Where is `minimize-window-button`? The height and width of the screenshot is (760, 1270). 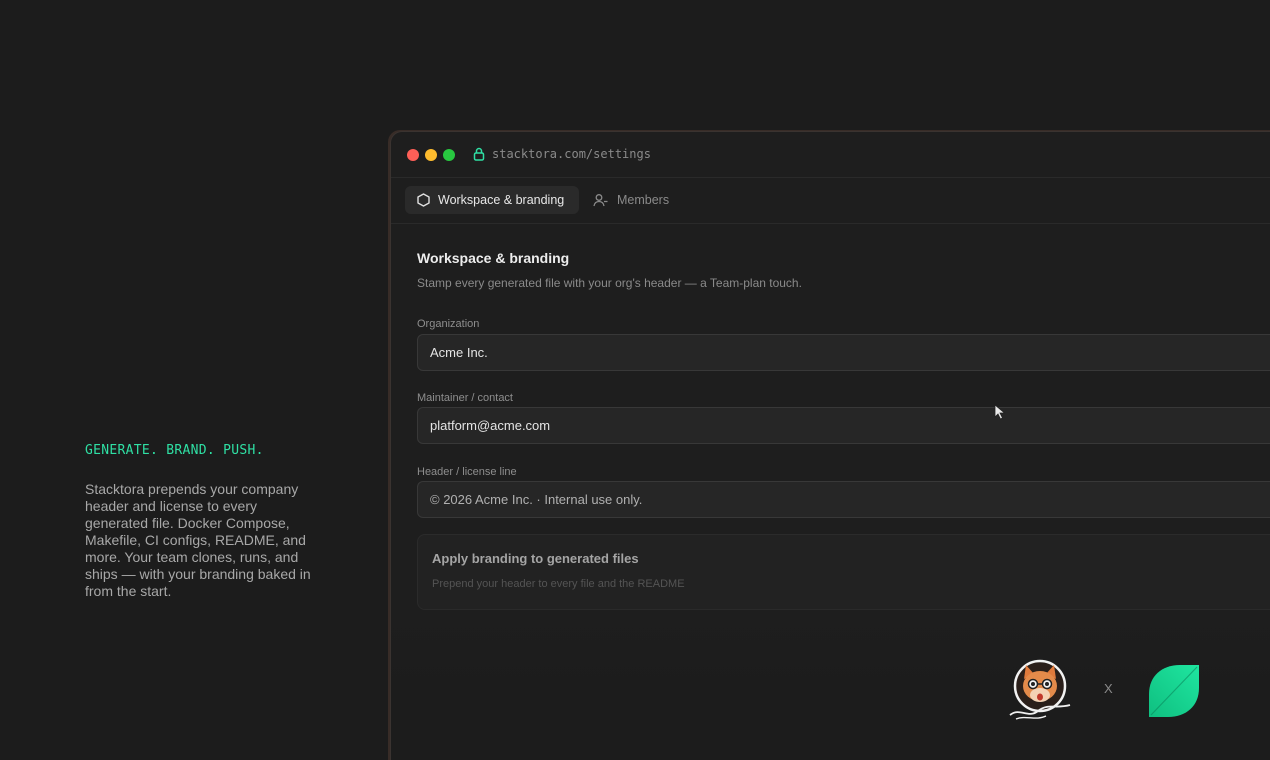
minimize-window-button is located at coordinates (431, 155).